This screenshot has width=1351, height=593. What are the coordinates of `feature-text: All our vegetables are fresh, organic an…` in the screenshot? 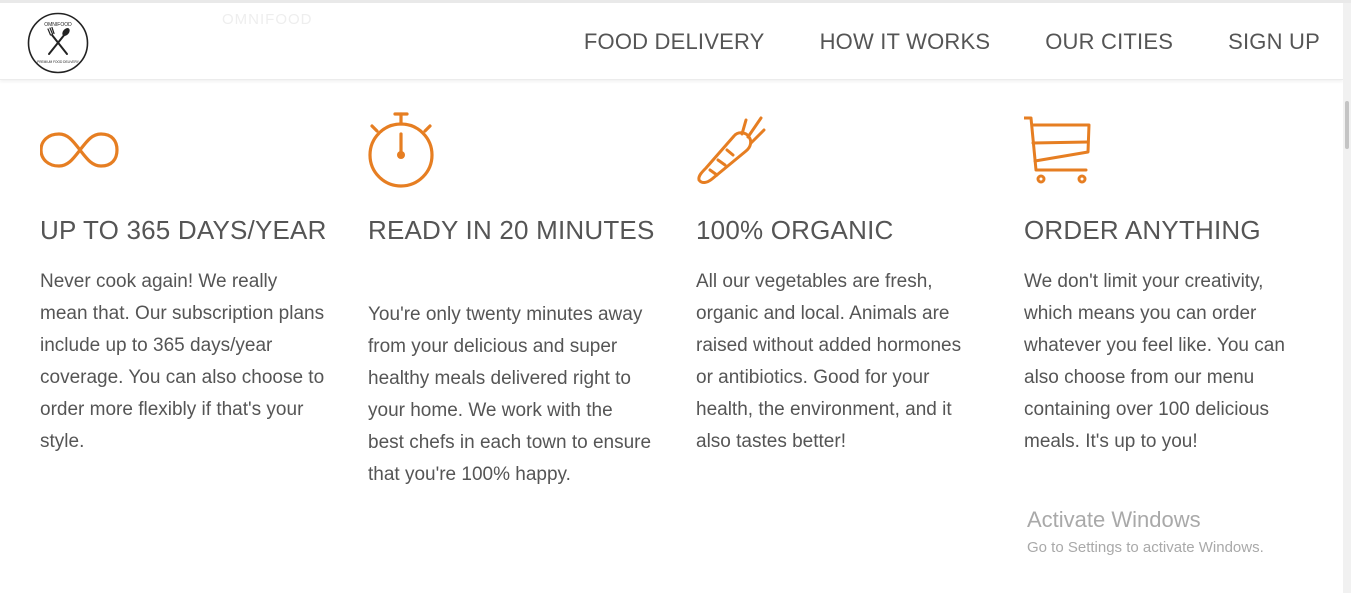 It's located at (829, 361).